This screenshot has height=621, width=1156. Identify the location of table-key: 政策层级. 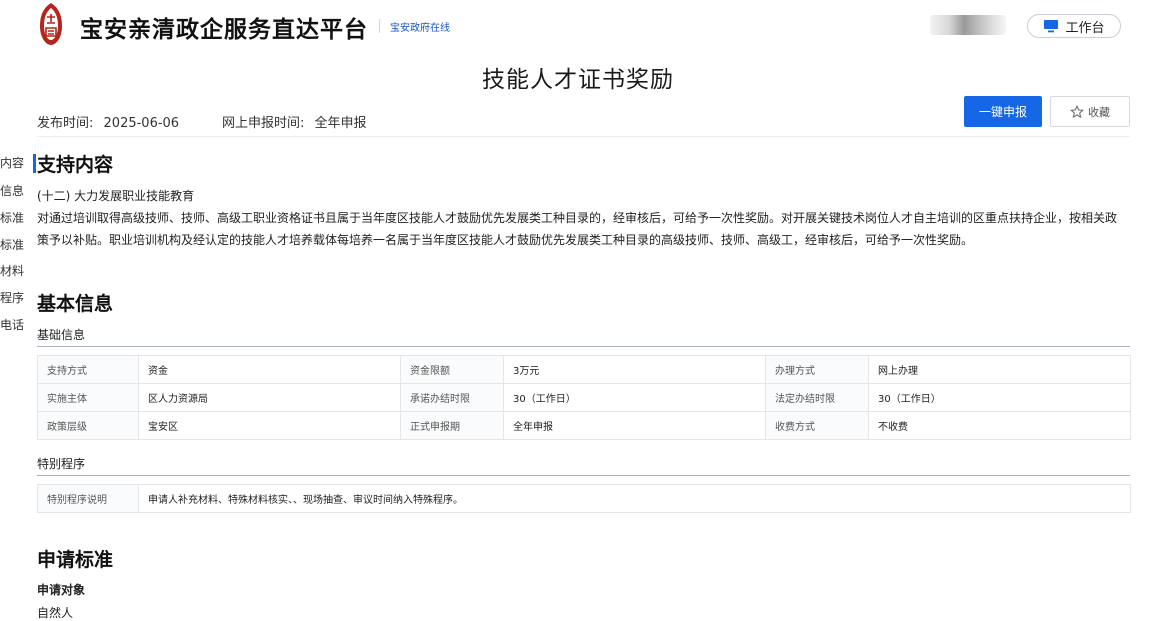
(88, 425).